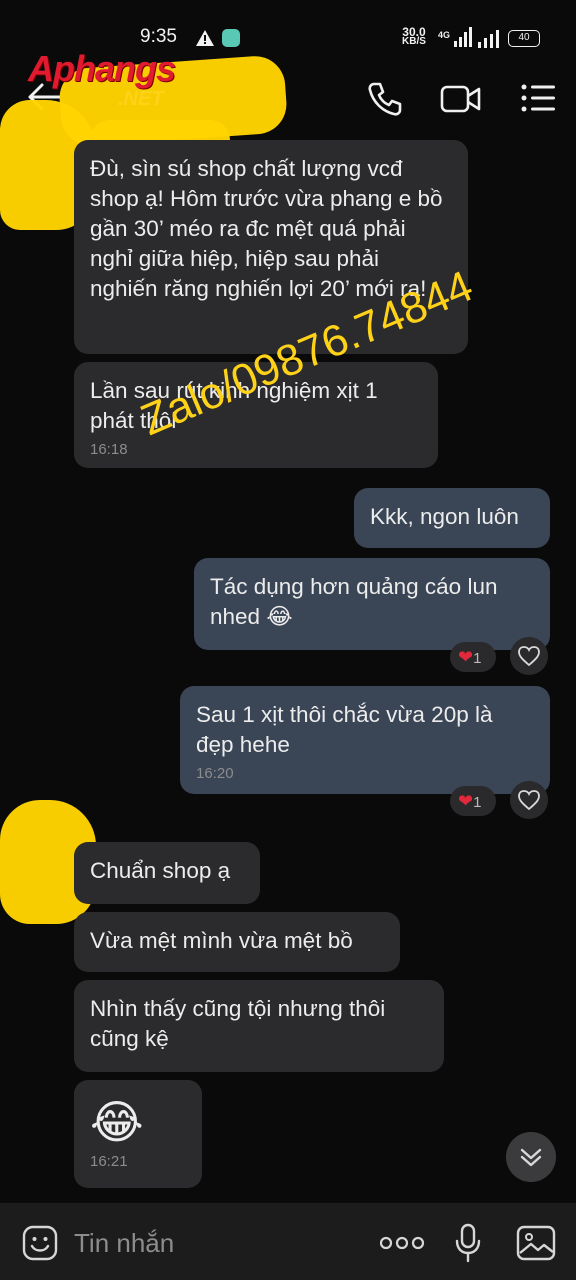  Describe the element at coordinates (461, 99) in the screenshot. I see `video-icon` at that location.